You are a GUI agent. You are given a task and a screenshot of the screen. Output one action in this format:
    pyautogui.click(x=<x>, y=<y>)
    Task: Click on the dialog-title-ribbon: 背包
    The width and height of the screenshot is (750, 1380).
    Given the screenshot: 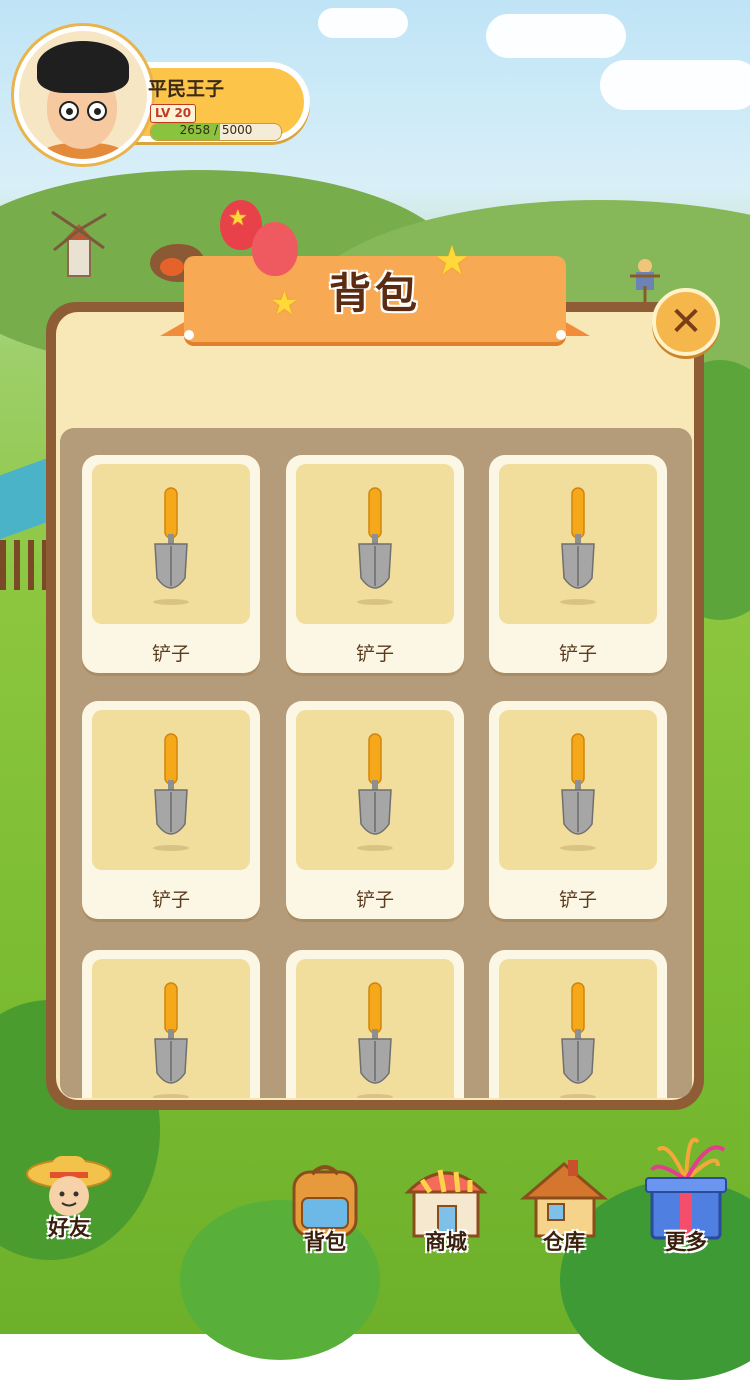 What is the action you would take?
    pyautogui.click(x=375, y=313)
    